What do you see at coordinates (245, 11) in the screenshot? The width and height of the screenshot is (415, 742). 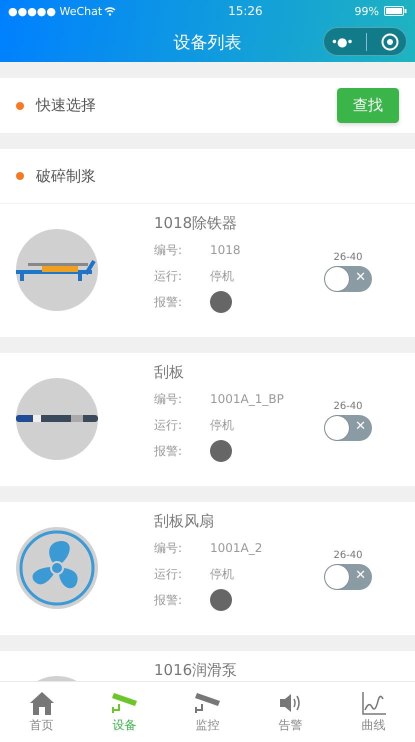 I see `time-text: 15:26` at bounding box center [245, 11].